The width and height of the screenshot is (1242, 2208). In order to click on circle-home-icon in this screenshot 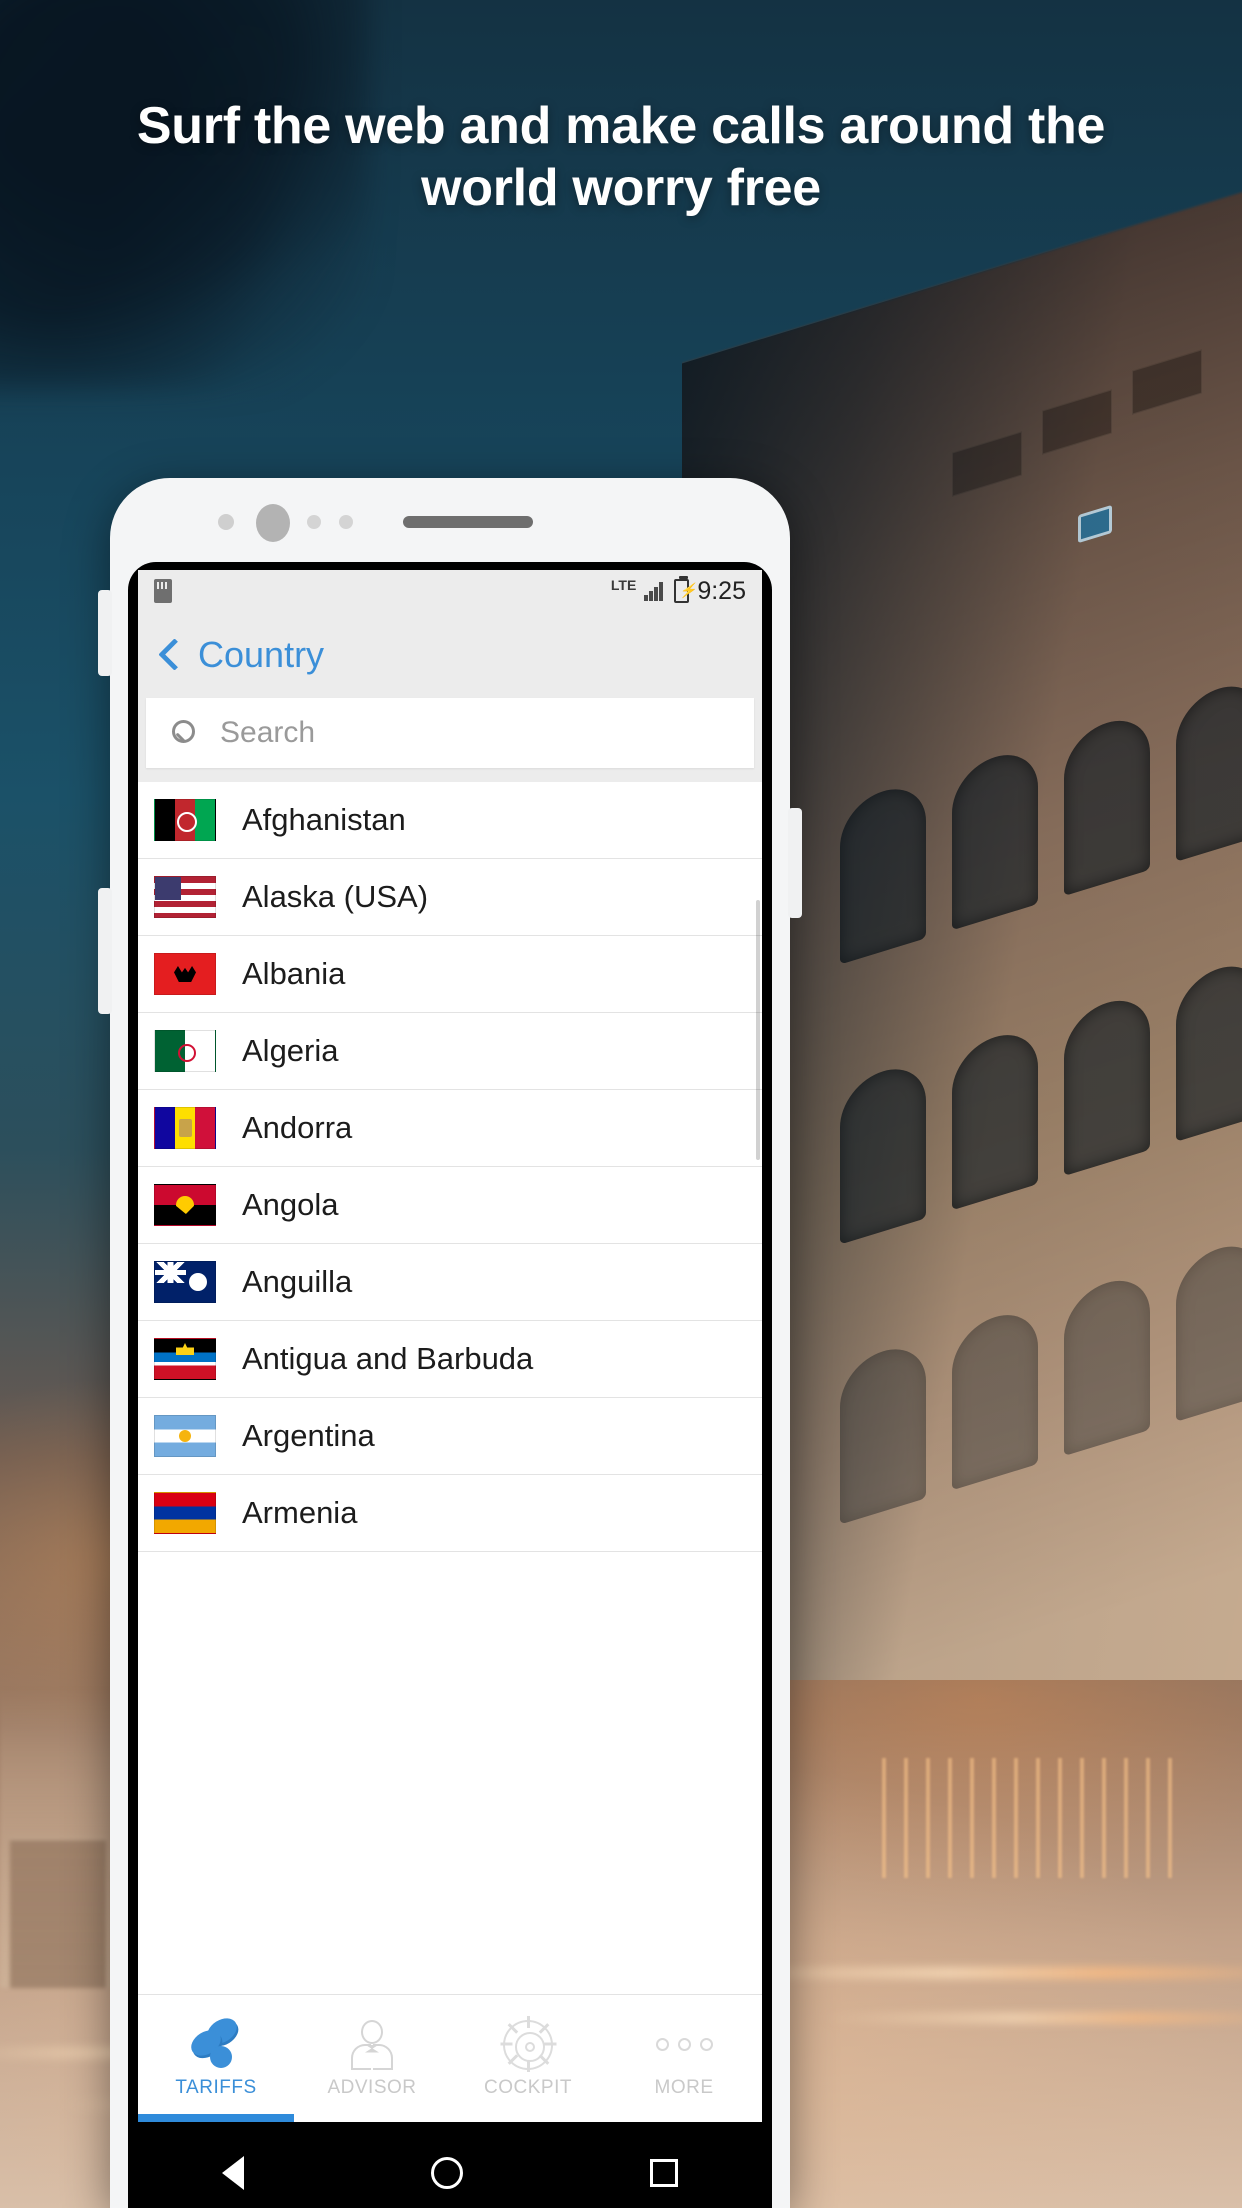, I will do `click(446, 2173)`.